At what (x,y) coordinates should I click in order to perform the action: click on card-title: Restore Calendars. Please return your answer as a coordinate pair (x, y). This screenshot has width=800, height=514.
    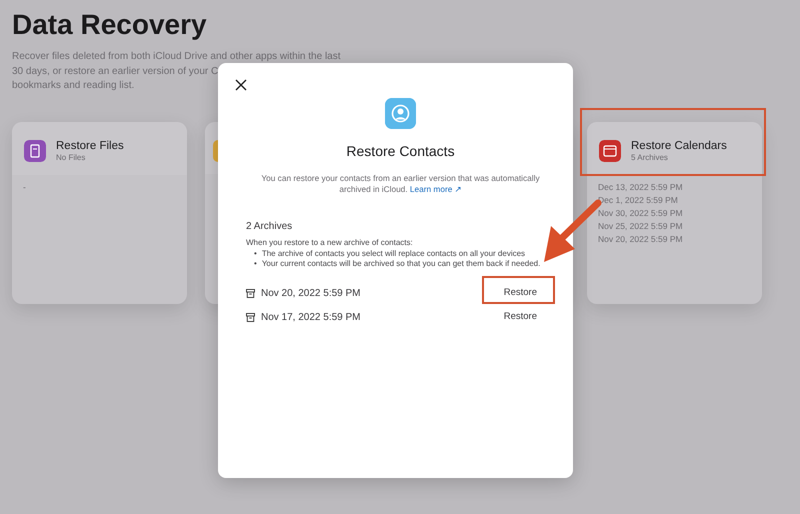
    Looking at the image, I should click on (679, 146).